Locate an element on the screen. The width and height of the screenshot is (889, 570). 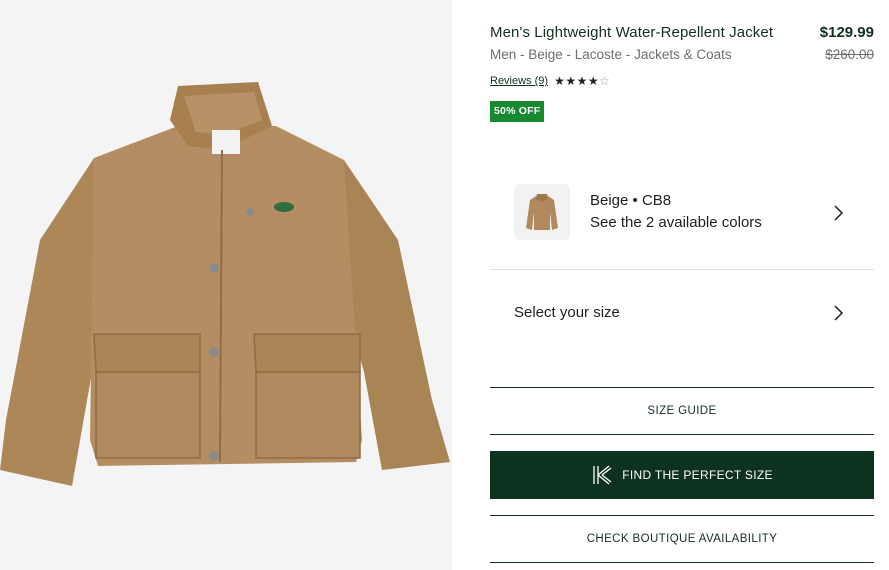
color-name: Beige • CB8 is located at coordinates (631, 200).